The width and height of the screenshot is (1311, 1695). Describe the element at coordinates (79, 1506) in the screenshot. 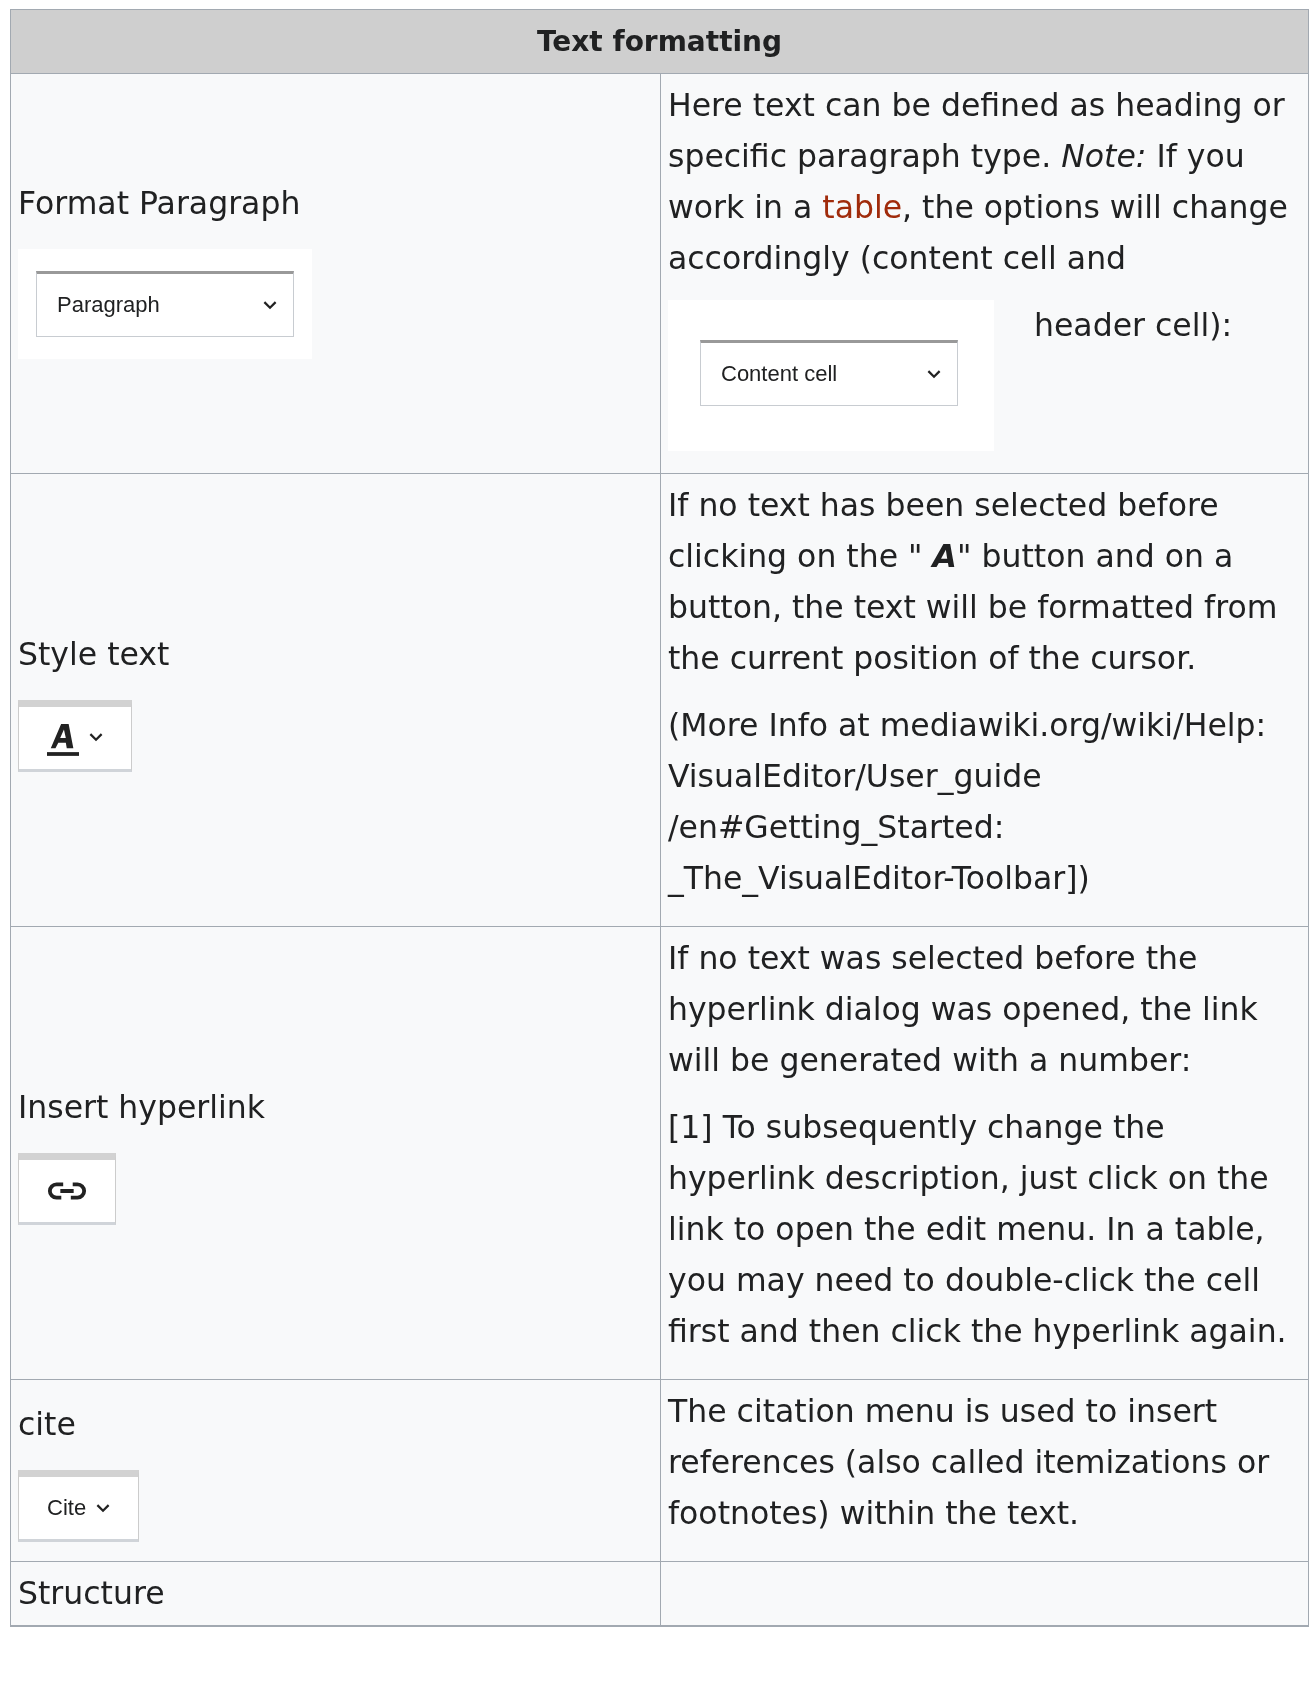

I see `cite-menu-button: Cite` at that location.